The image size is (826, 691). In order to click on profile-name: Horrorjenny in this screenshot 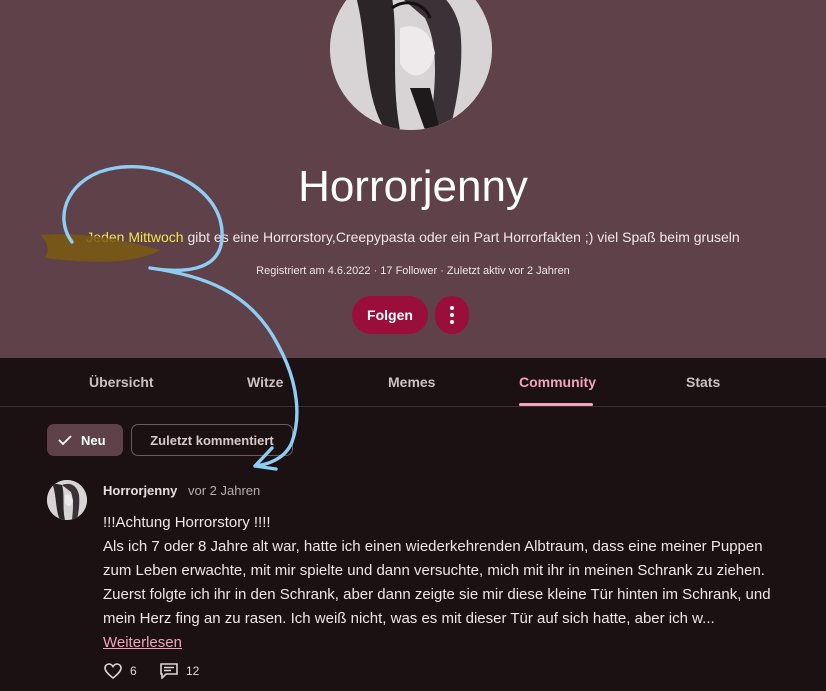, I will do `click(413, 186)`.